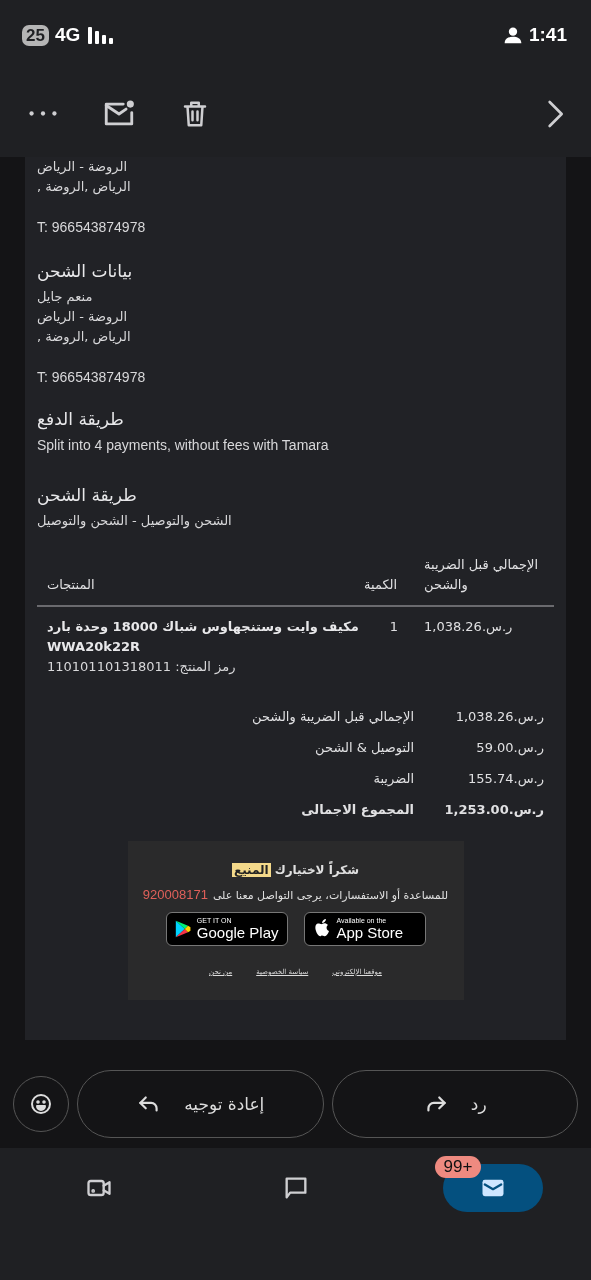 This screenshot has height=1280, width=591. What do you see at coordinates (547, 35) in the screenshot?
I see `clock-time: 1:41` at bounding box center [547, 35].